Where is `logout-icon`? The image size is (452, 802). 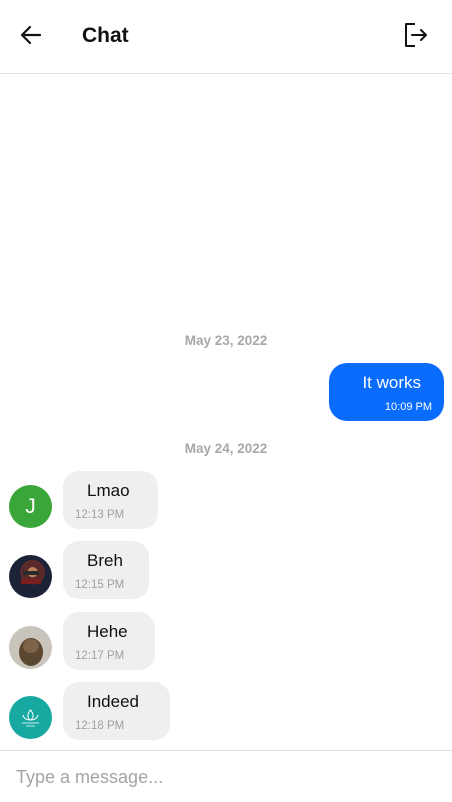
logout-icon is located at coordinates (416, 35).